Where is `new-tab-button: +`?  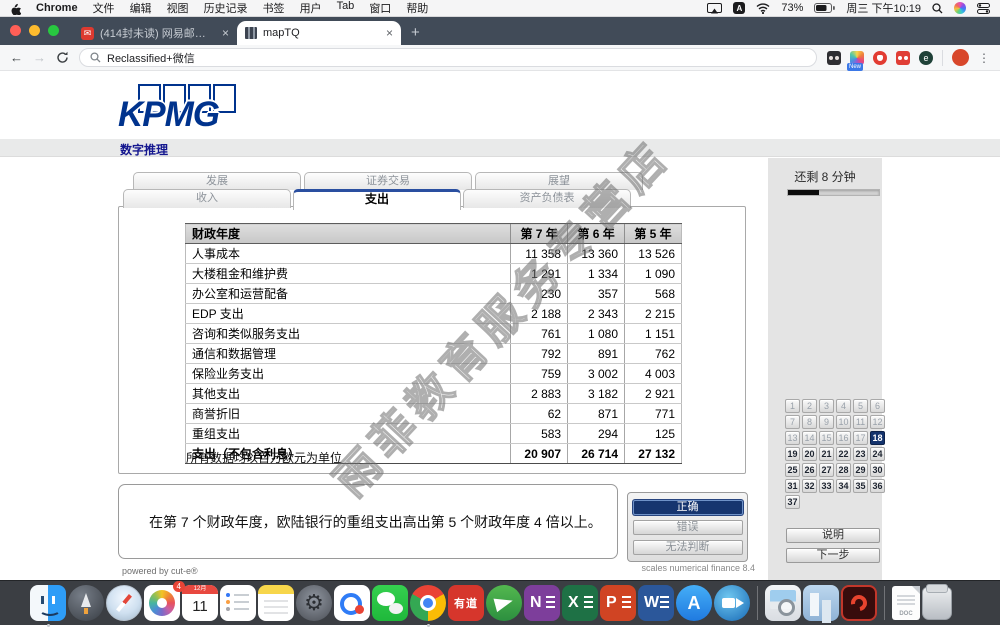 new-tab-button: + is located at coordinates (415, 32).